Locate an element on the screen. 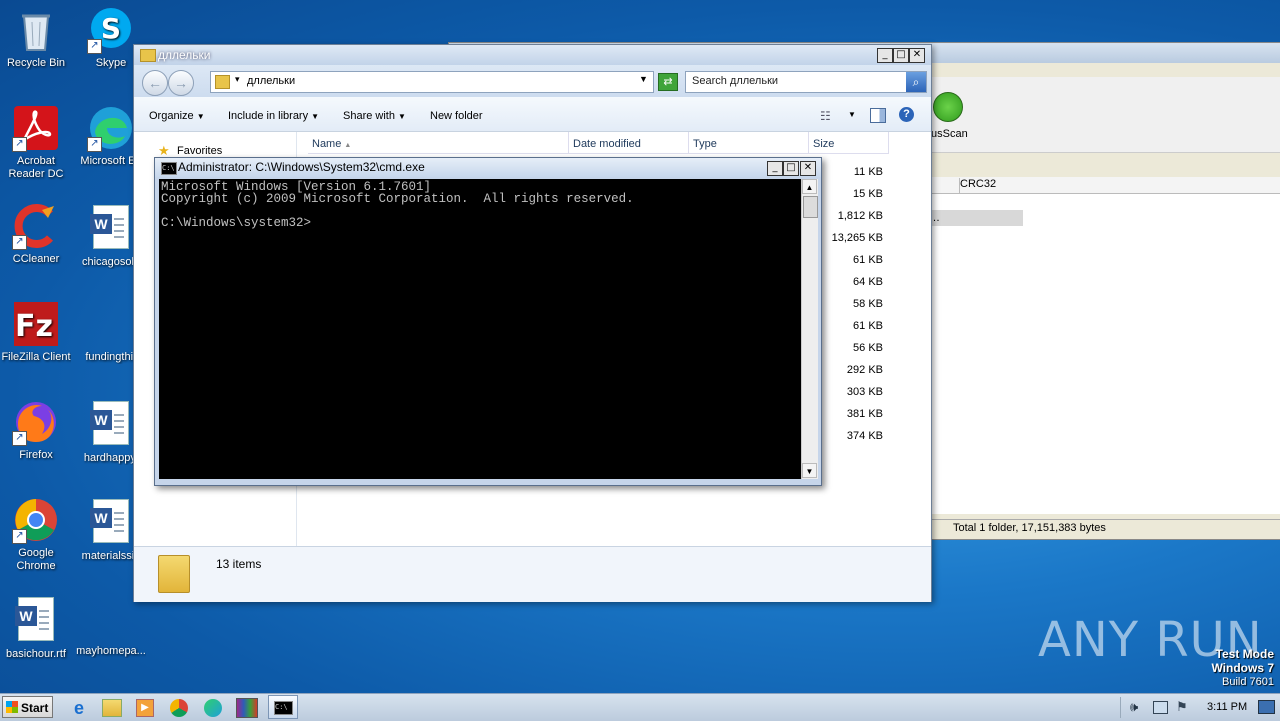  background-status-text: Total 1 folder, 17,151,383 bytes is located at coordinates (1029, 528).